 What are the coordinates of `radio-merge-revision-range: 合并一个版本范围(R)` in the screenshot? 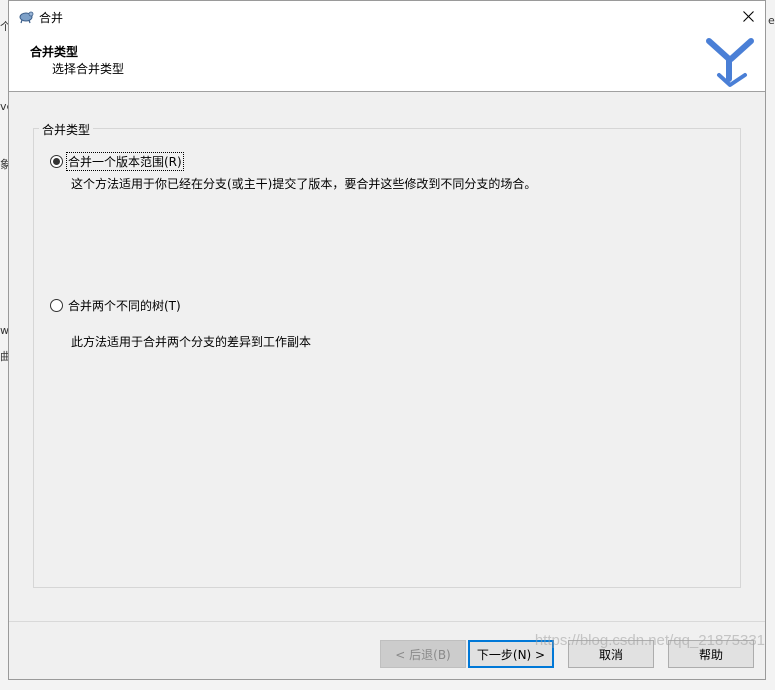 It's located at (117, 161).